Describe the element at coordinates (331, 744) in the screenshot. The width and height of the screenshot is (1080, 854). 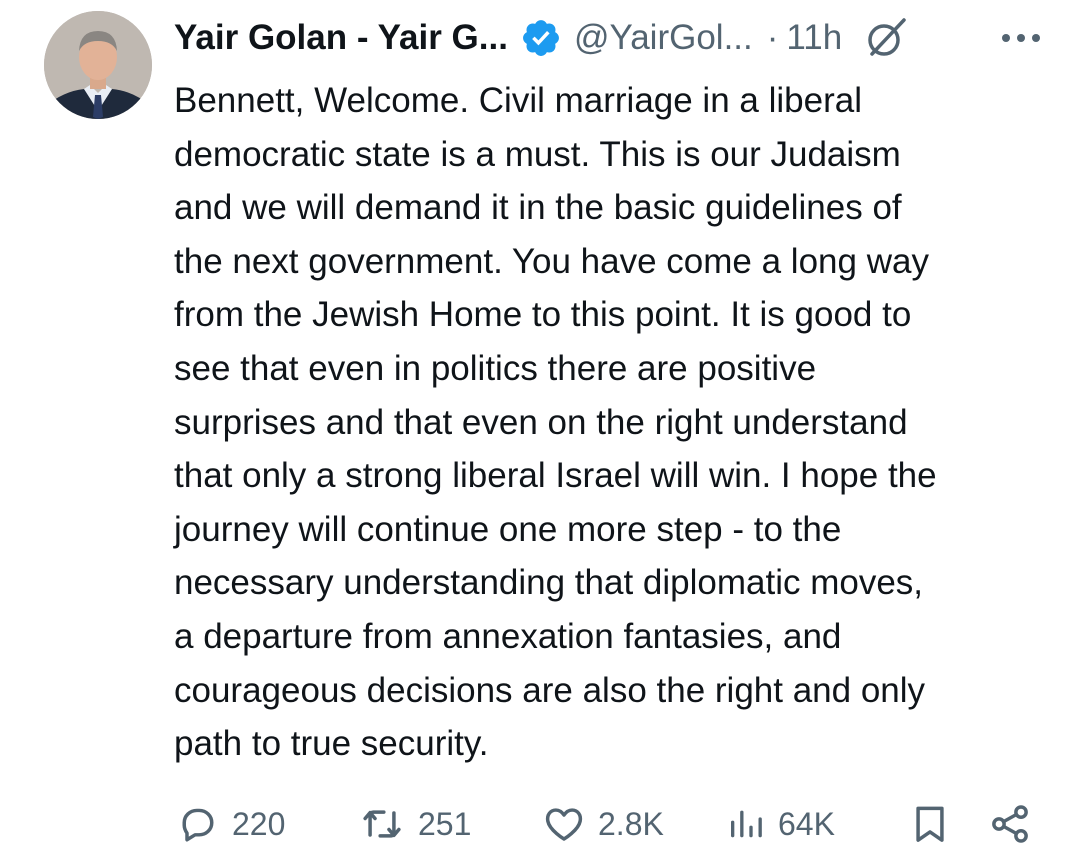
I see `tweet-text-line: path to true security.` at that location.